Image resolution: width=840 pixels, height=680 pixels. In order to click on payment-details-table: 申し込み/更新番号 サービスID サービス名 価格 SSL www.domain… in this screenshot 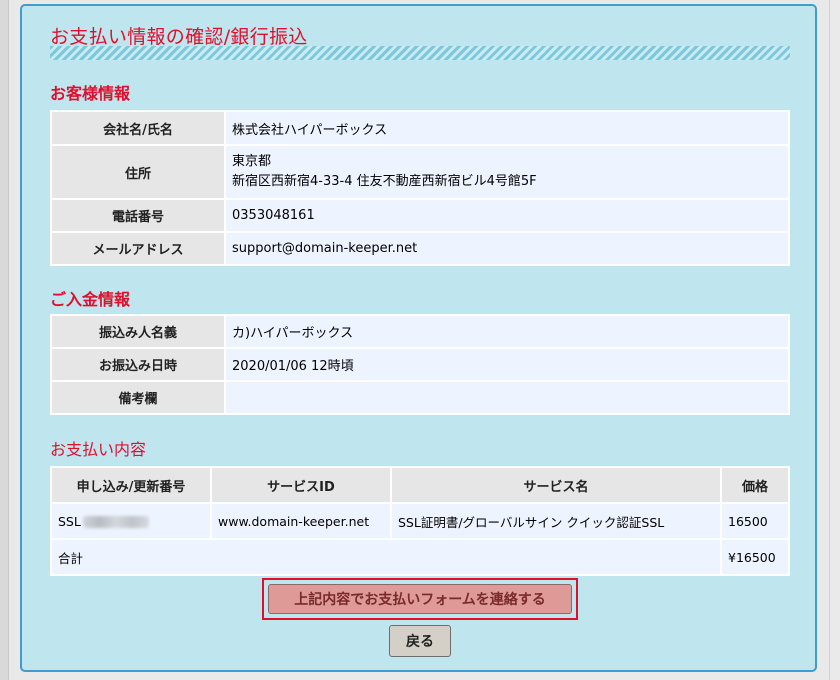, I will do `click(420, 521)`.